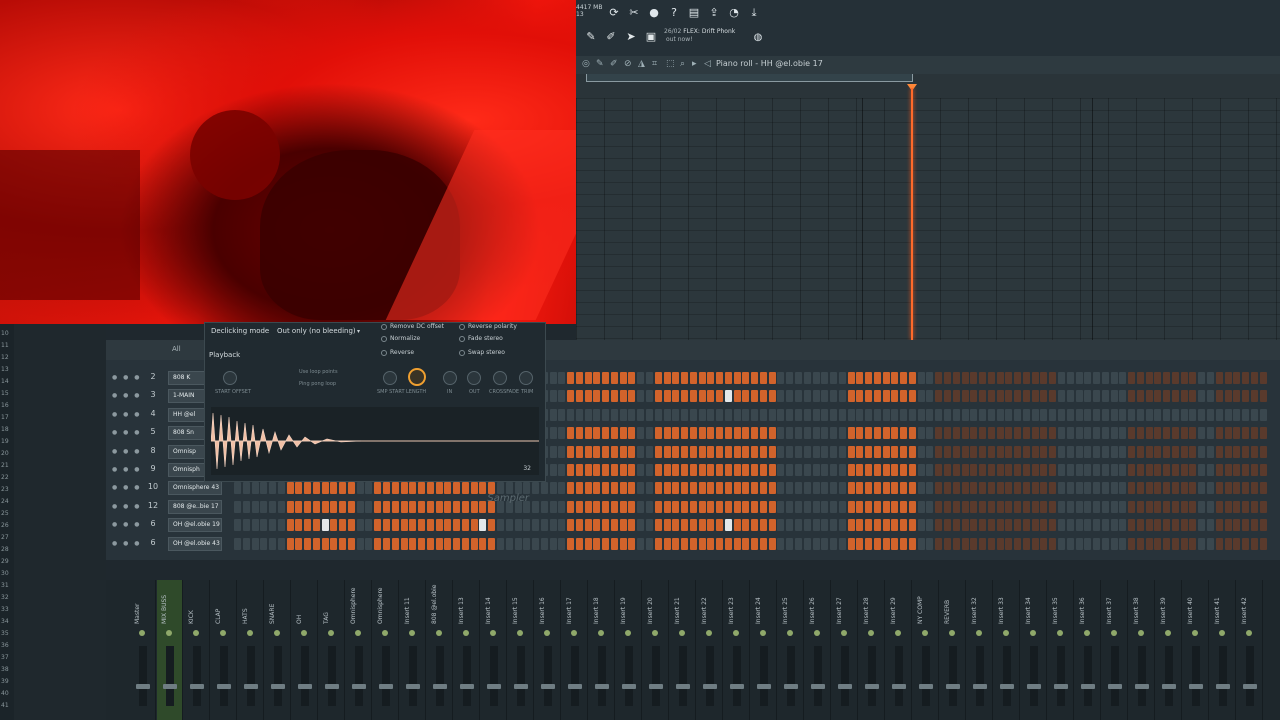 The width and height of the screenshot is (1280, 720). Describe the element at coordinates (953, 686) in the screenshot. I see `mixer-fader-handle` at that location.